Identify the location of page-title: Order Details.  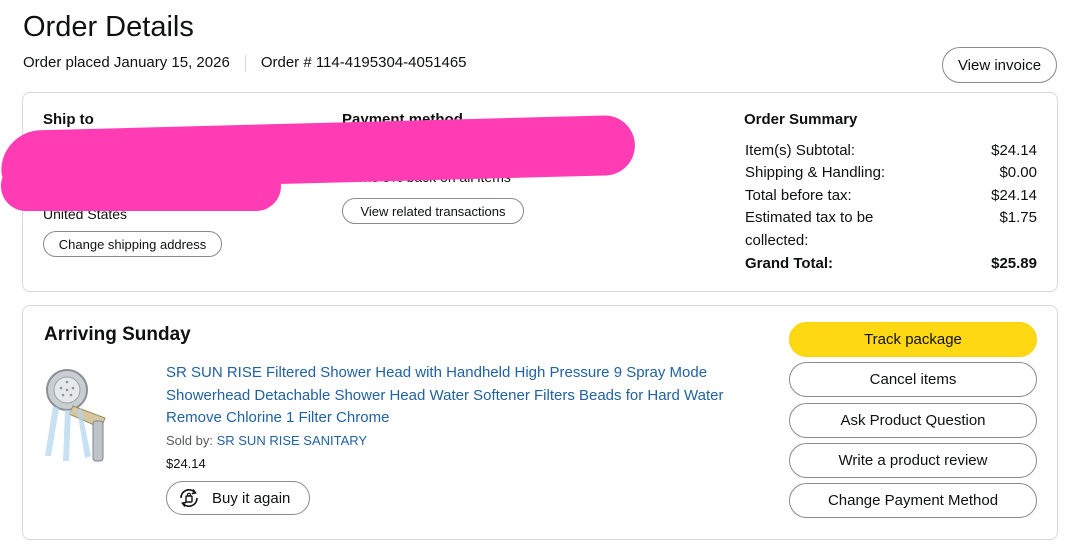
(108, 27).